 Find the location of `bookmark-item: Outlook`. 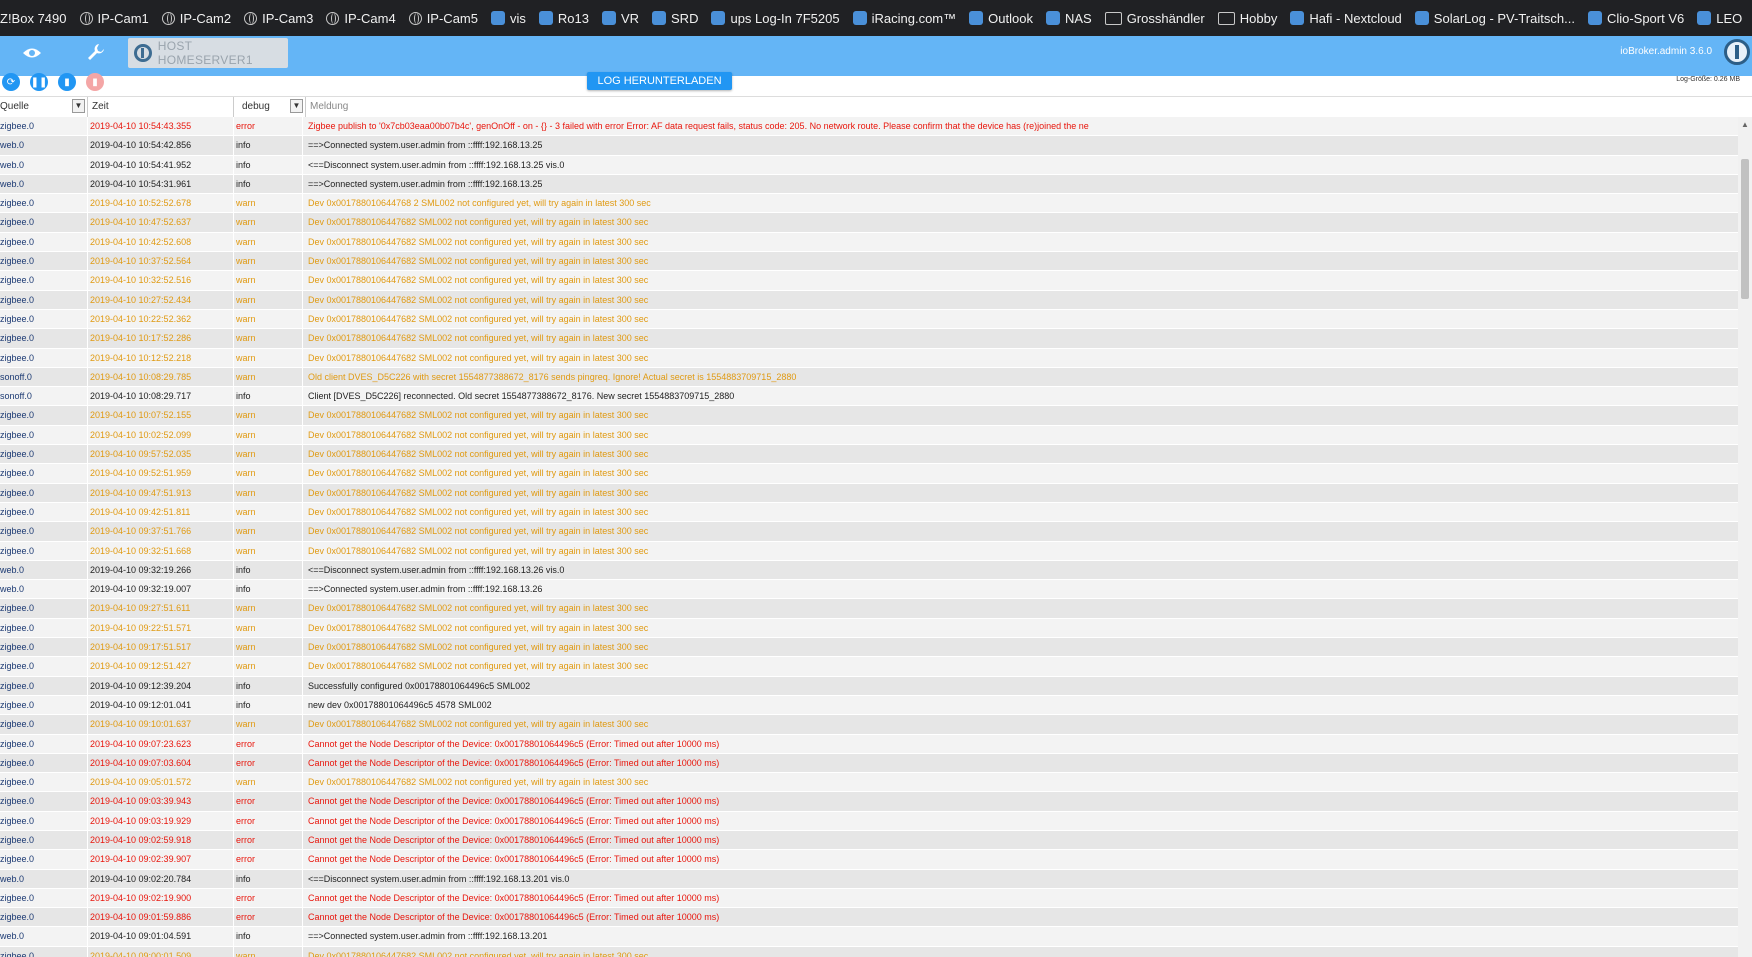

bookmark-item: Outlook is located at coordinates (1001, 18).